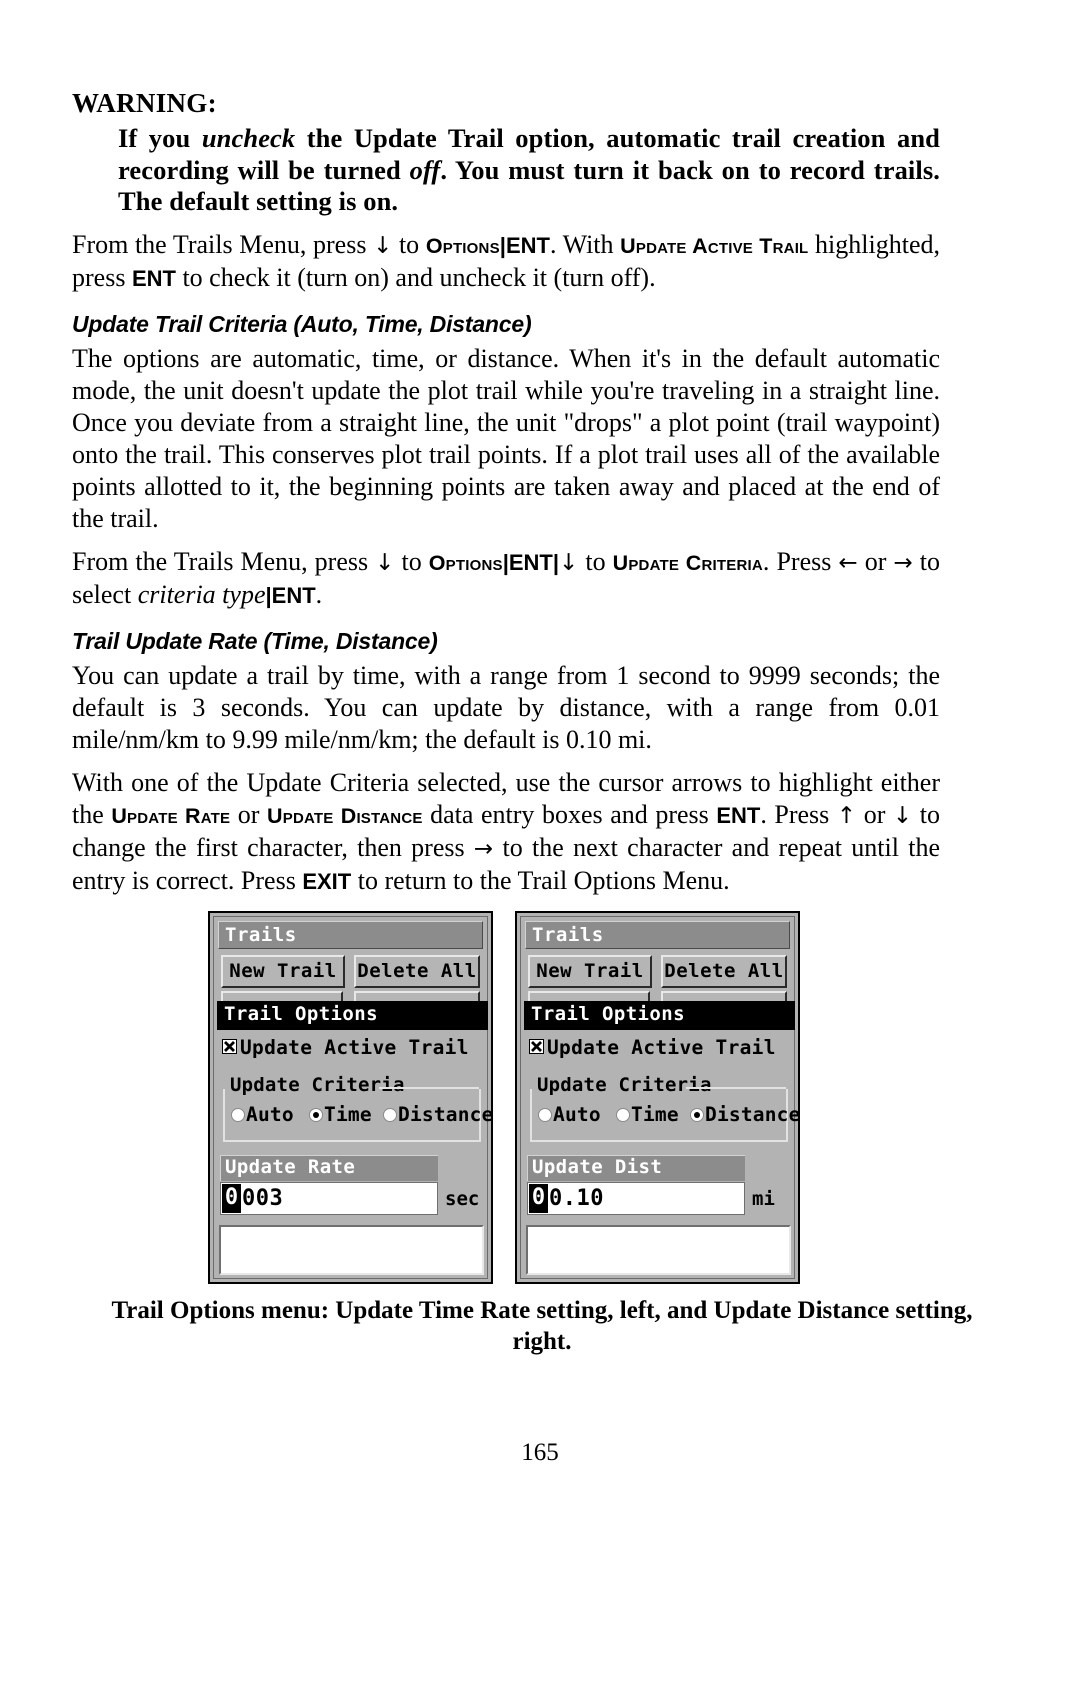 The height and width of the screenshot is (1682, 1080). What do you see at coordinates (545, 1115) in the screenshot?
I see `radio-dot-auto-right` at bounding box center [545, 1115].